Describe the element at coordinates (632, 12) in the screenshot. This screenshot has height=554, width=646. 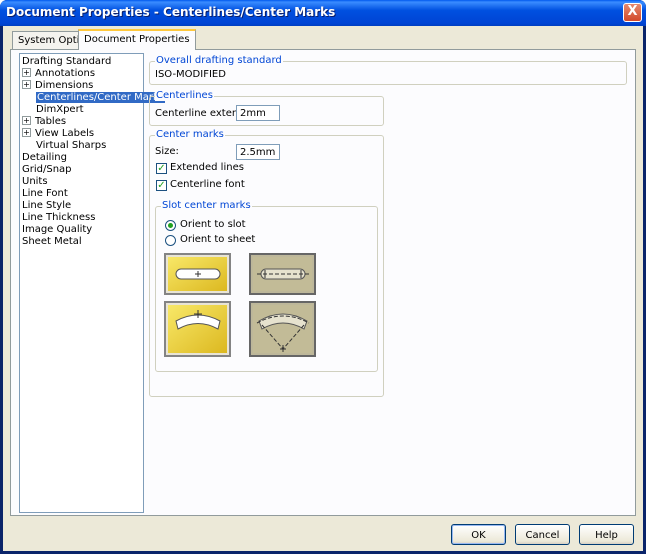
I see `close-button: X` at that location.